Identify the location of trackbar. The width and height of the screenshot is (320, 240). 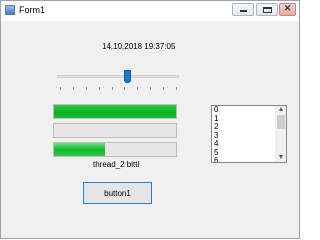
(118, 81).